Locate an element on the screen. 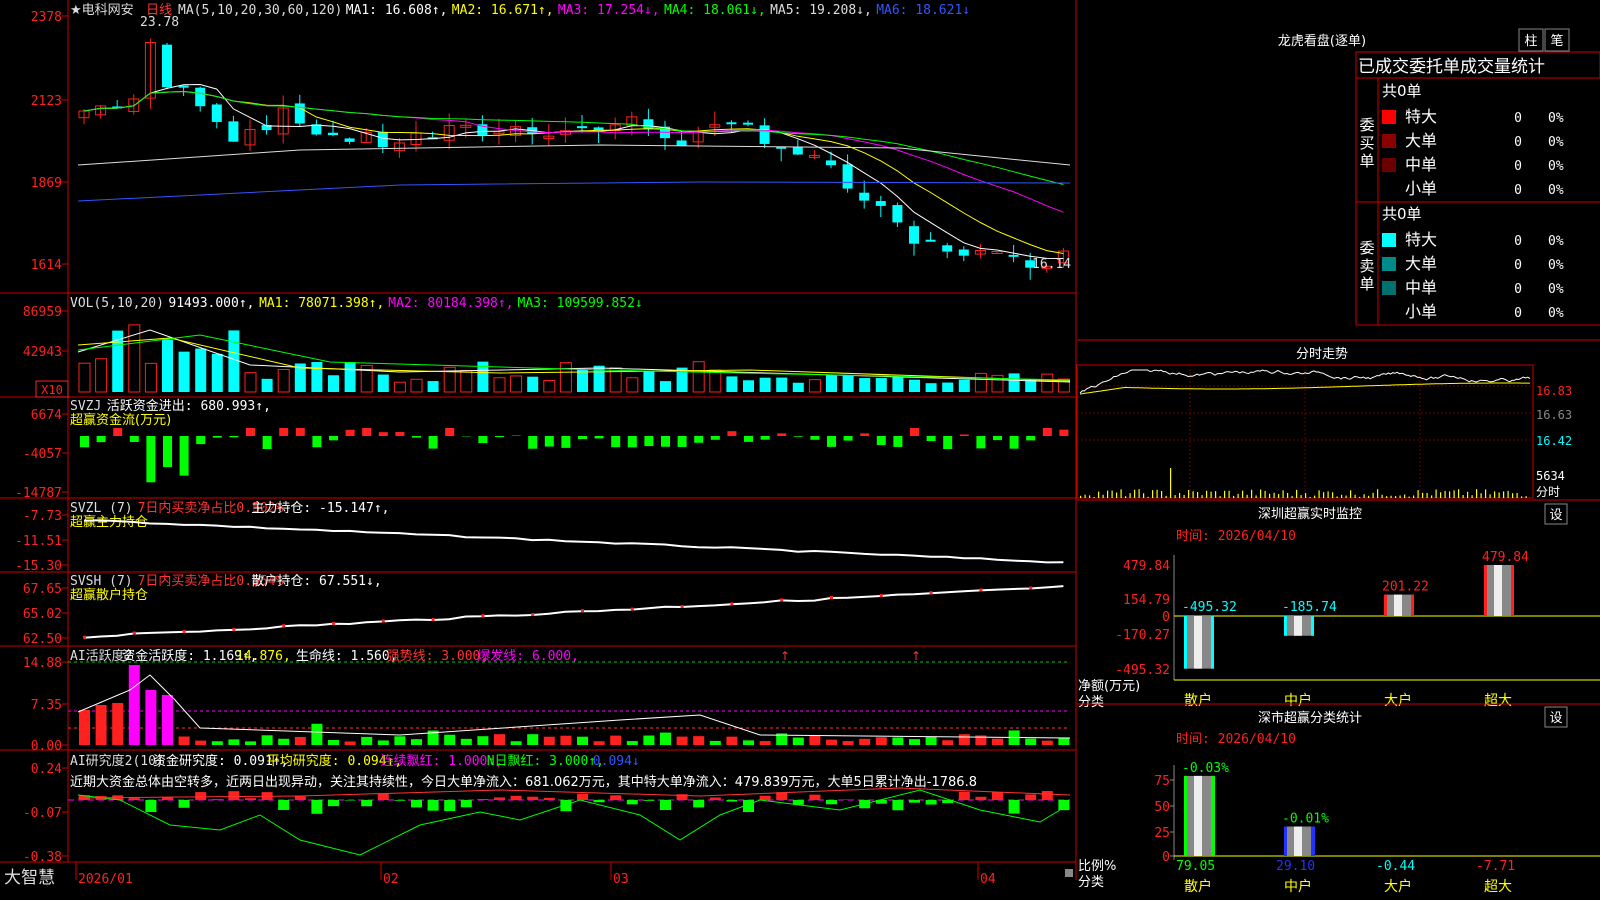 This screenshot has width=1600, height=900. axis-label-aiyj: -0.38 is located at coordinates (42, 857).